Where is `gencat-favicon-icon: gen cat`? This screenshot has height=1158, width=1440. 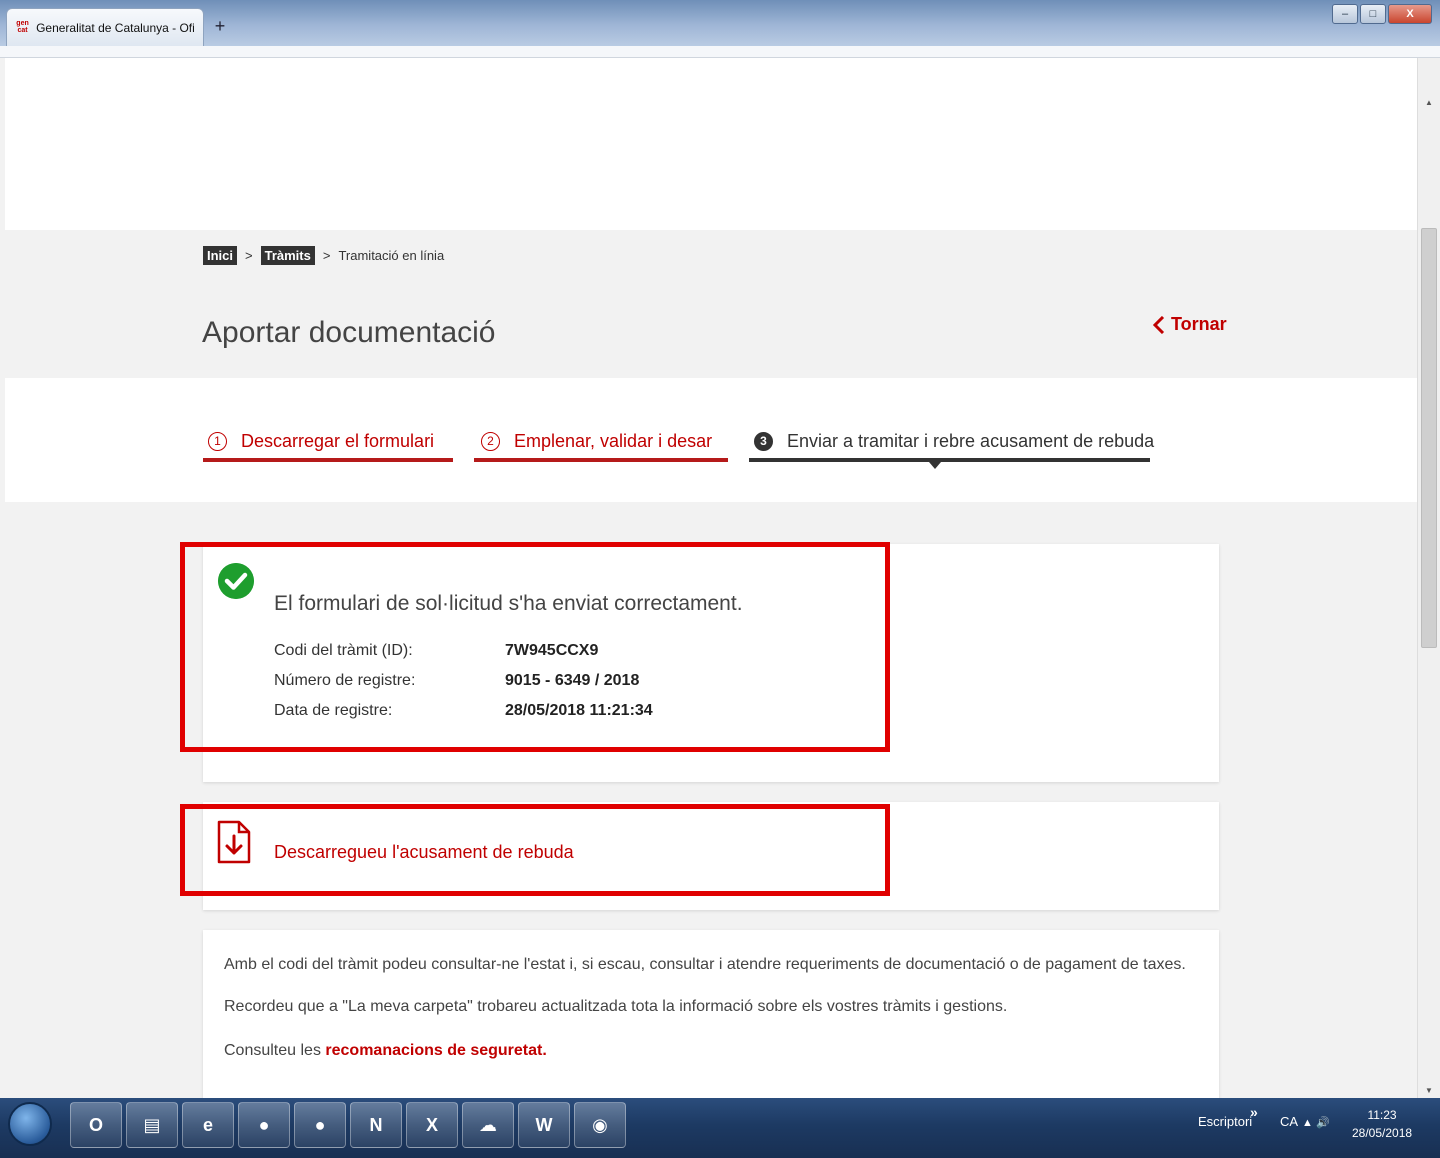 gencat-favicon-icon: gen cat is located at coordinates (22, 26).